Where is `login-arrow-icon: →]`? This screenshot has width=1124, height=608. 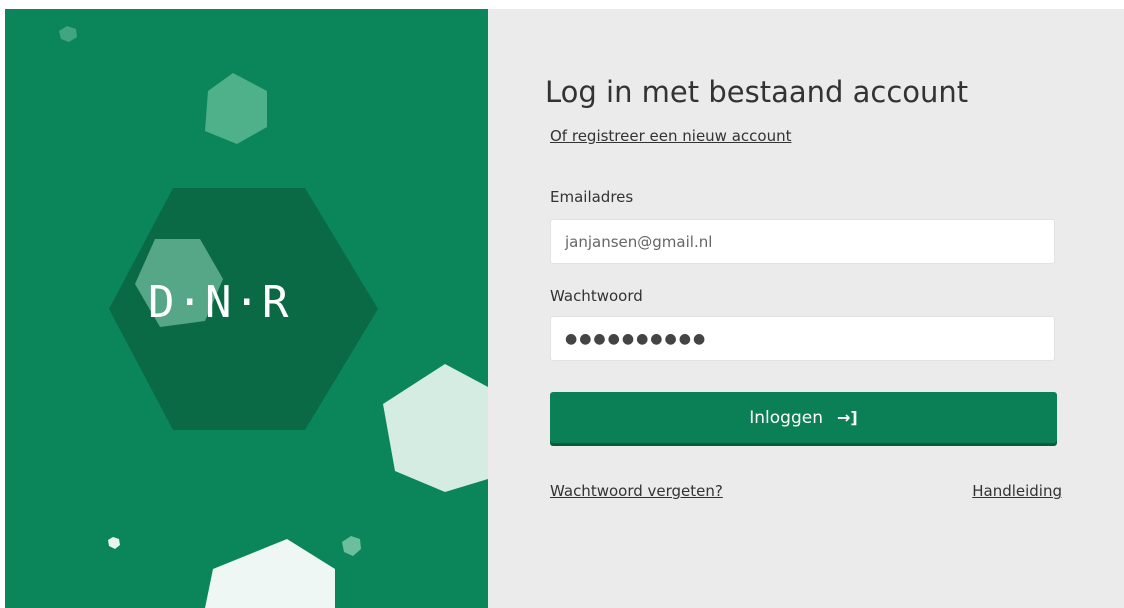
login-arrow-icon: →] is located at coordinates (847, 417).